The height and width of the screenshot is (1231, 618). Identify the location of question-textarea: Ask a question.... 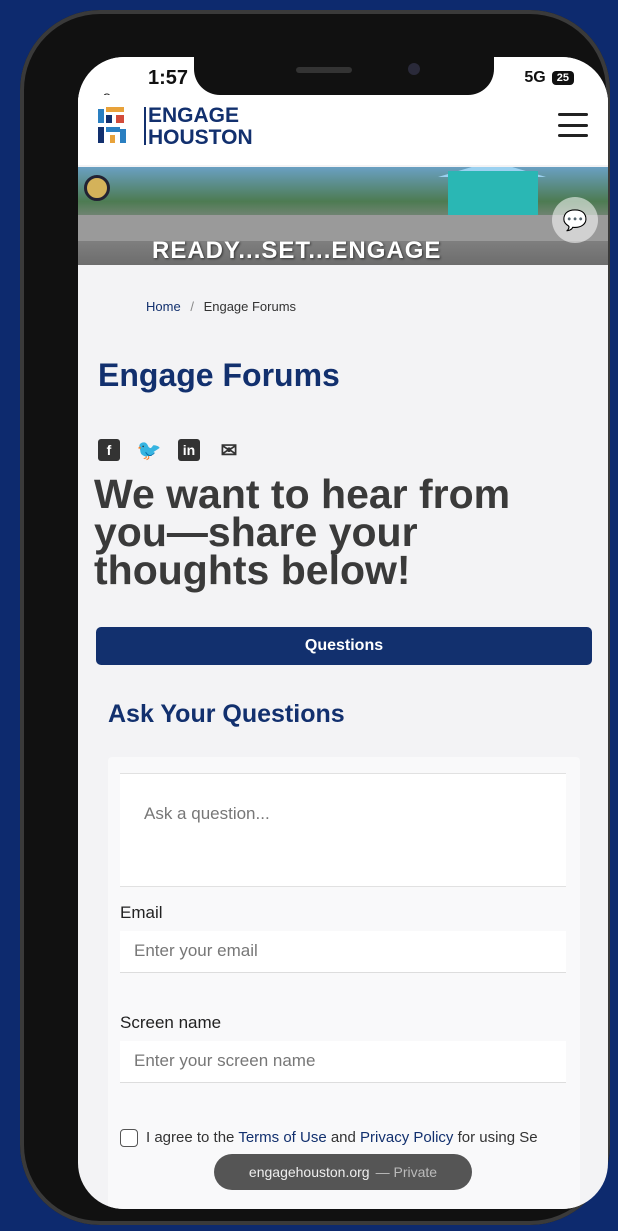
(343, 830).